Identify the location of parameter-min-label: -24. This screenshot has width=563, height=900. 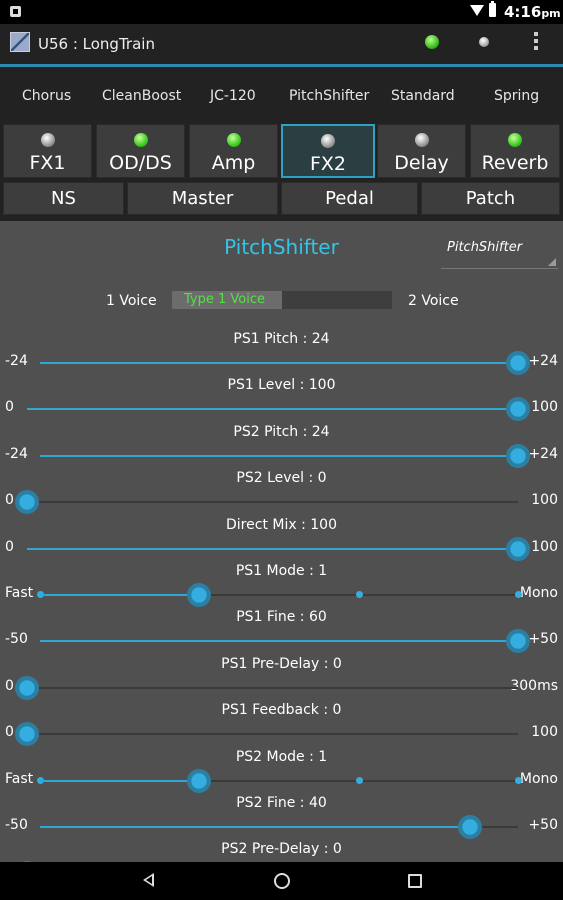
(16, 453).